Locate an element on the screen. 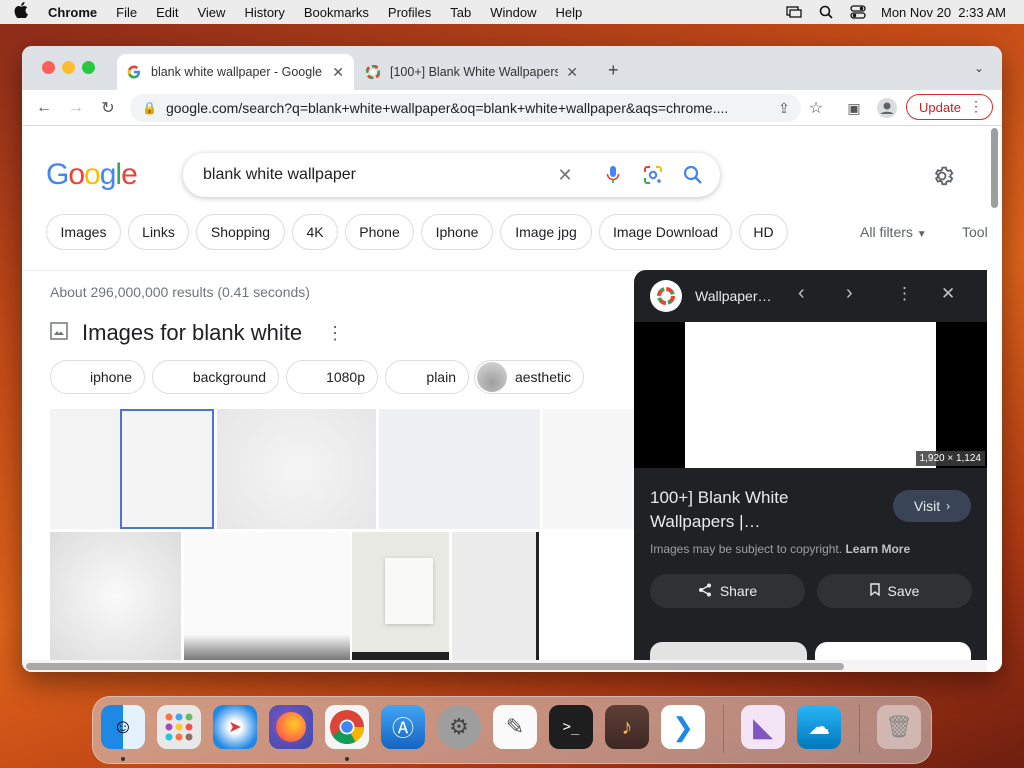 This screenshot has width=1024, height=768. visit-button: Visit › is located at coordinates (932, 506).